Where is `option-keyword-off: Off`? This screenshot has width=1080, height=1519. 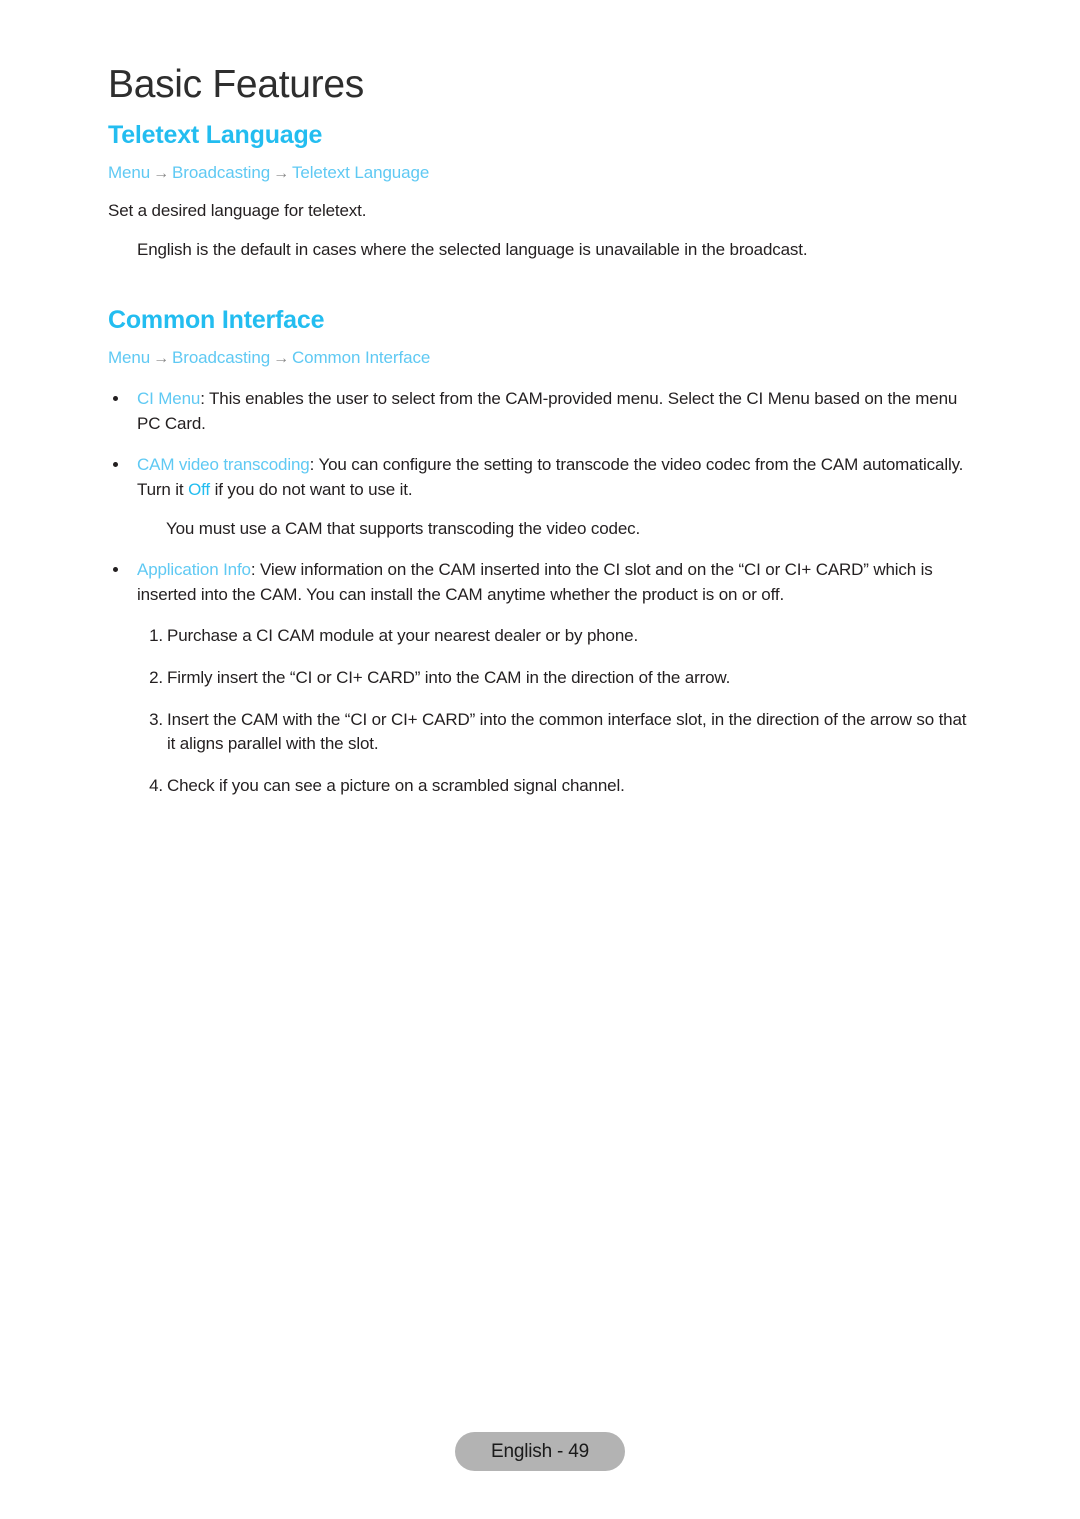
option-keyword-off: Off is located at coordinates (199, 489).